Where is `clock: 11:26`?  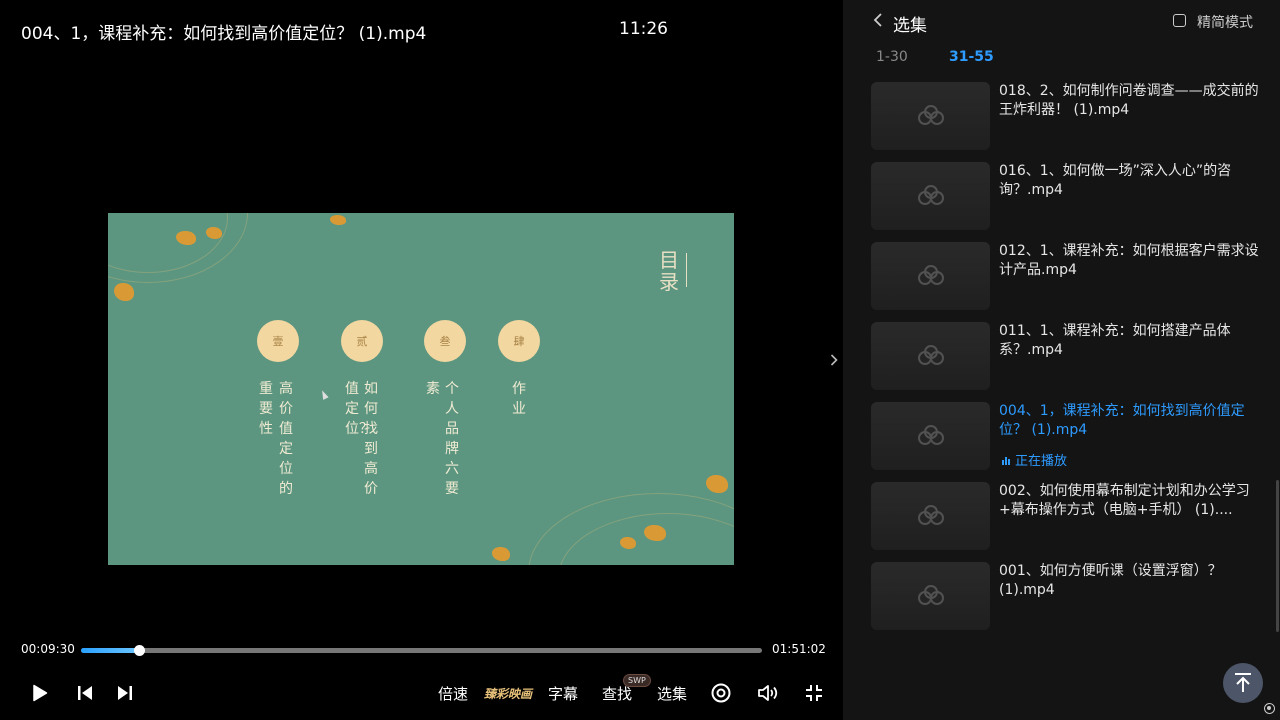
clock: 11:26 is located at coordinates (643, 29).